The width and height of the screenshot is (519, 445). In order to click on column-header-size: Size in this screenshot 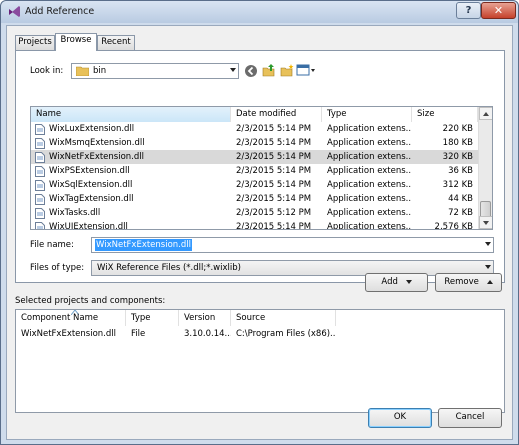, I will do `click(445, 114)`.